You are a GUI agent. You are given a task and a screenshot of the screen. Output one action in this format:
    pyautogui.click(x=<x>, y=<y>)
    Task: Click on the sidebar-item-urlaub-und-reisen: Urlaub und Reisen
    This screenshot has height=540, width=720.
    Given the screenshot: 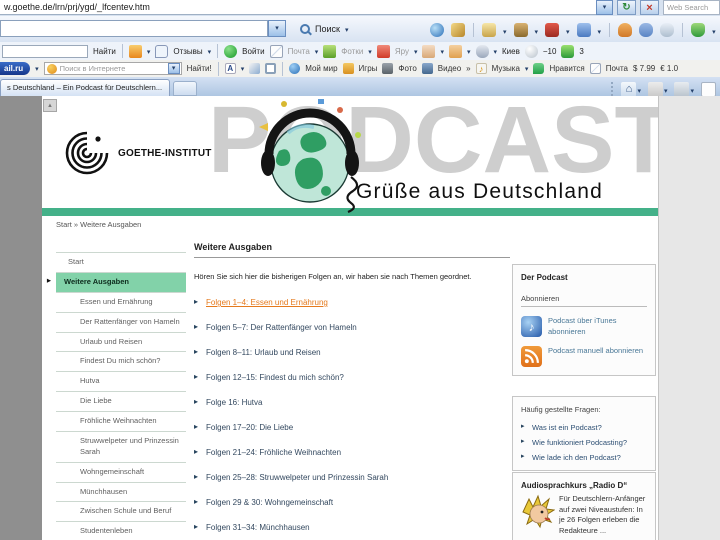 What is the action you would take?
    pyautogui.click(x=121, y=343)
    